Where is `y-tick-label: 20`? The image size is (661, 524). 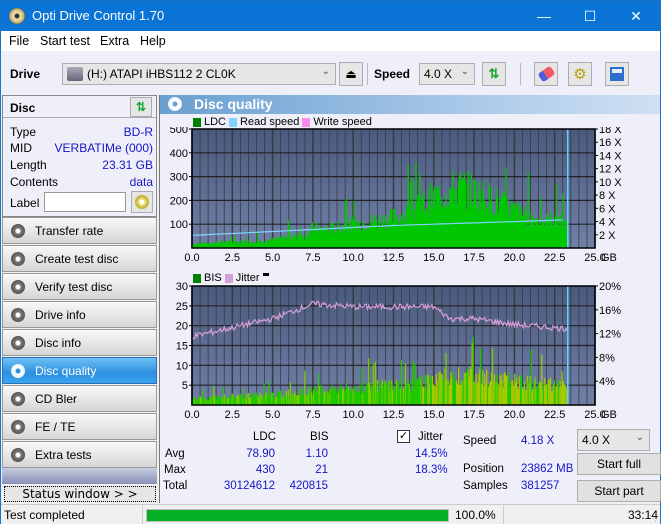
y-tick-label: 20 is located at coordinates (182, 327).